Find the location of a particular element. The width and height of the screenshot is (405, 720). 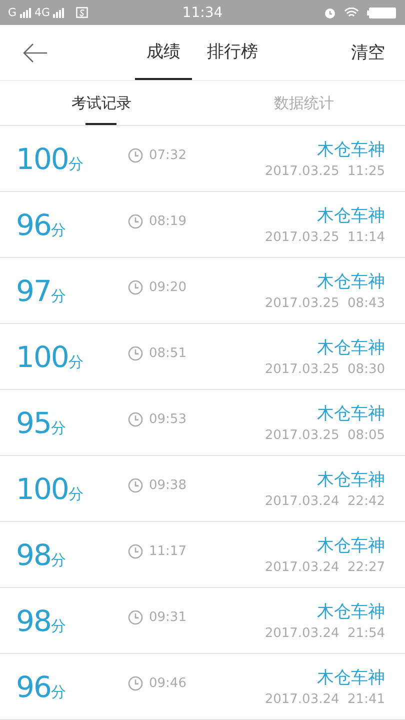

back-button is located at coordinates (35, 53).